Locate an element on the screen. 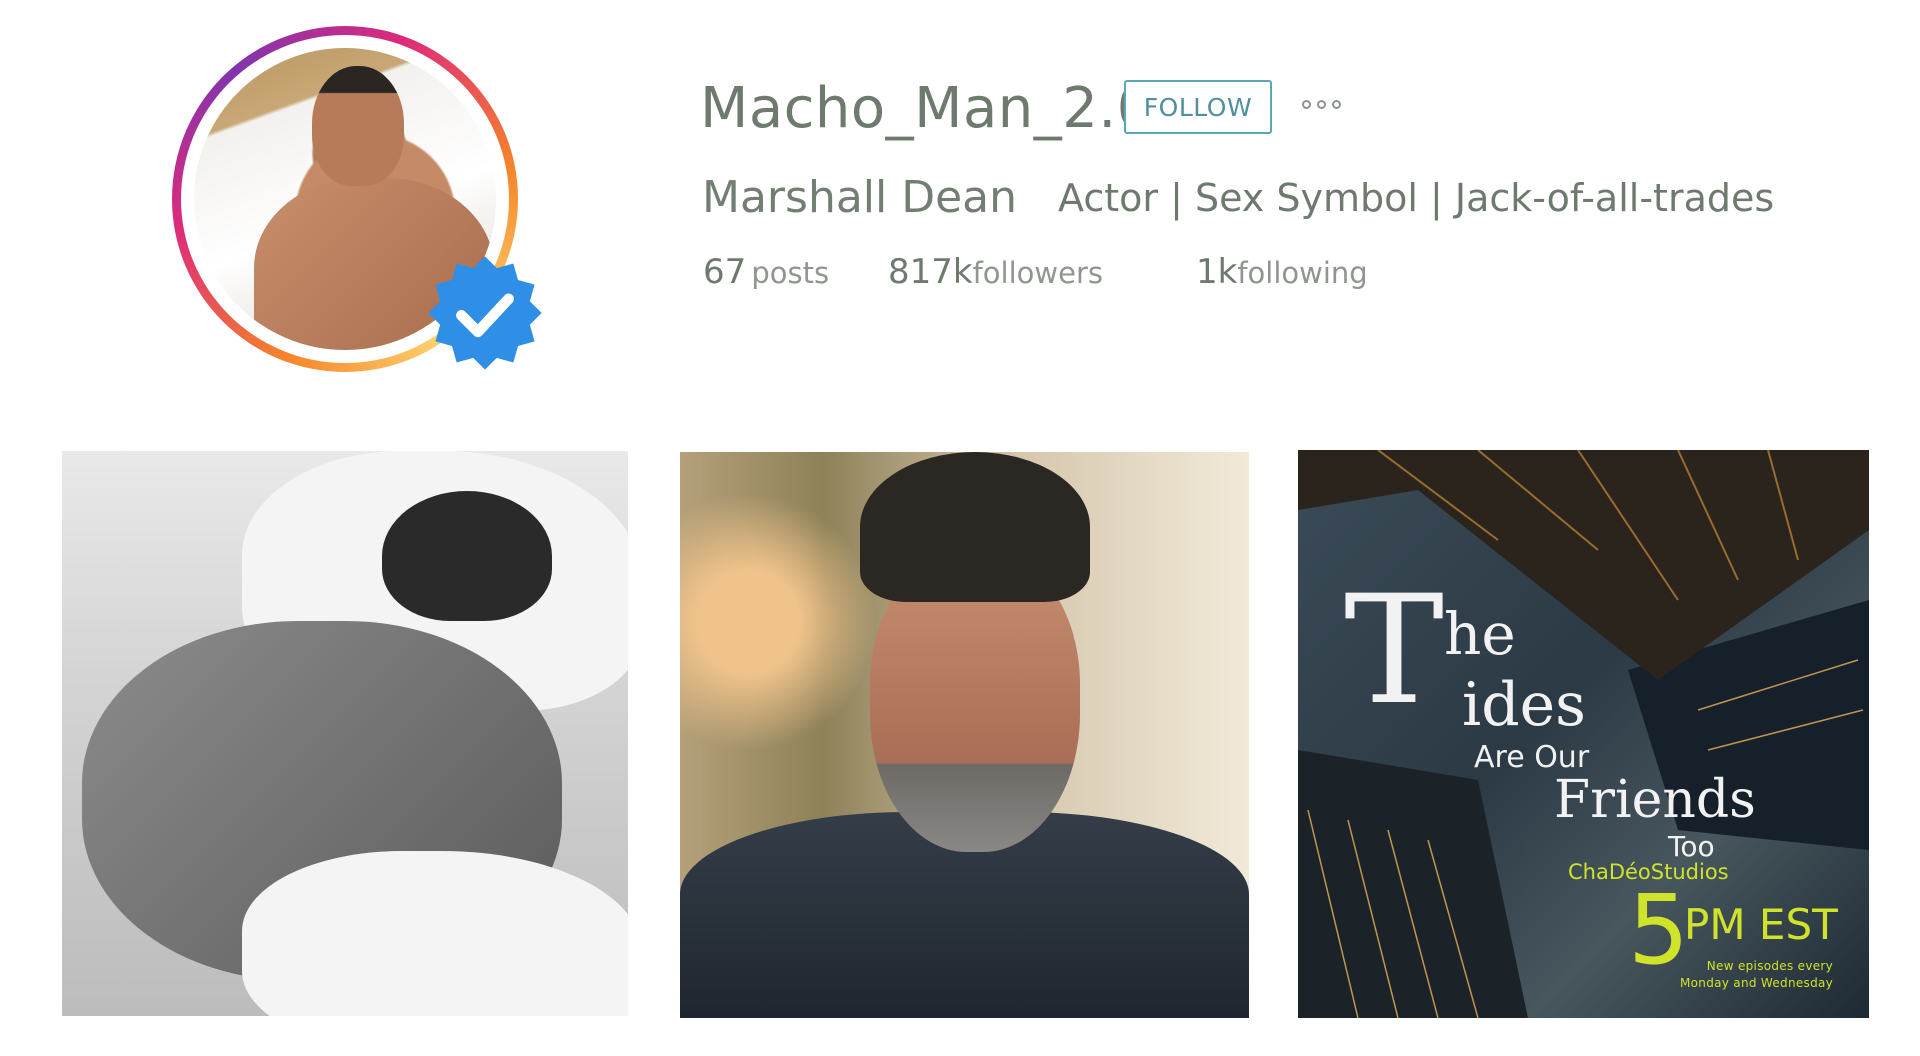 This screenshot has width=1920, height=1056. profile-bio: Actor | Sex Symbol | Jack-of-all-trades is located at coordinates (1416, 198).